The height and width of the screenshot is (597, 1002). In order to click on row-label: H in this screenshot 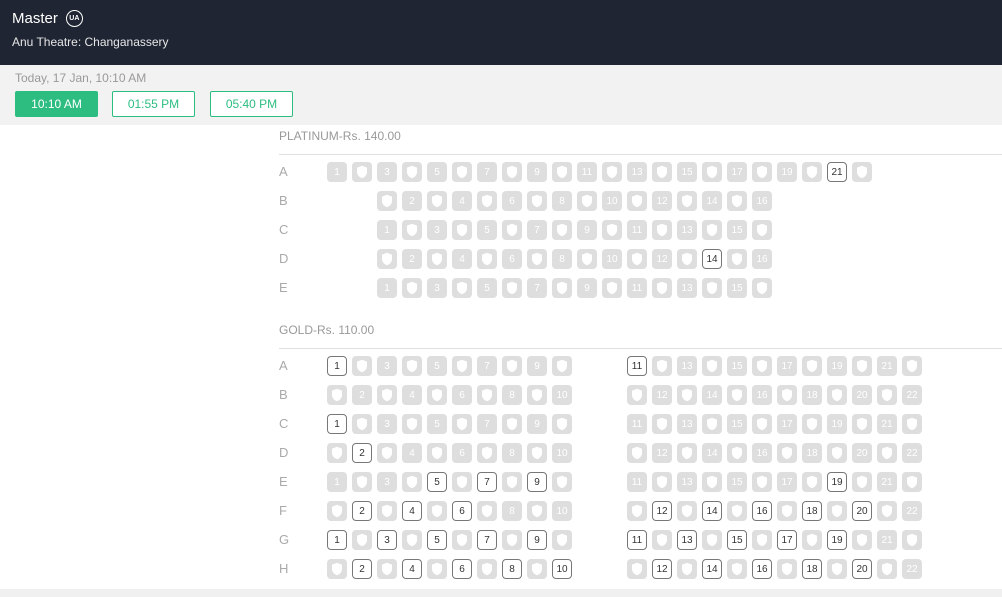, I will do `click(284, 568)`.